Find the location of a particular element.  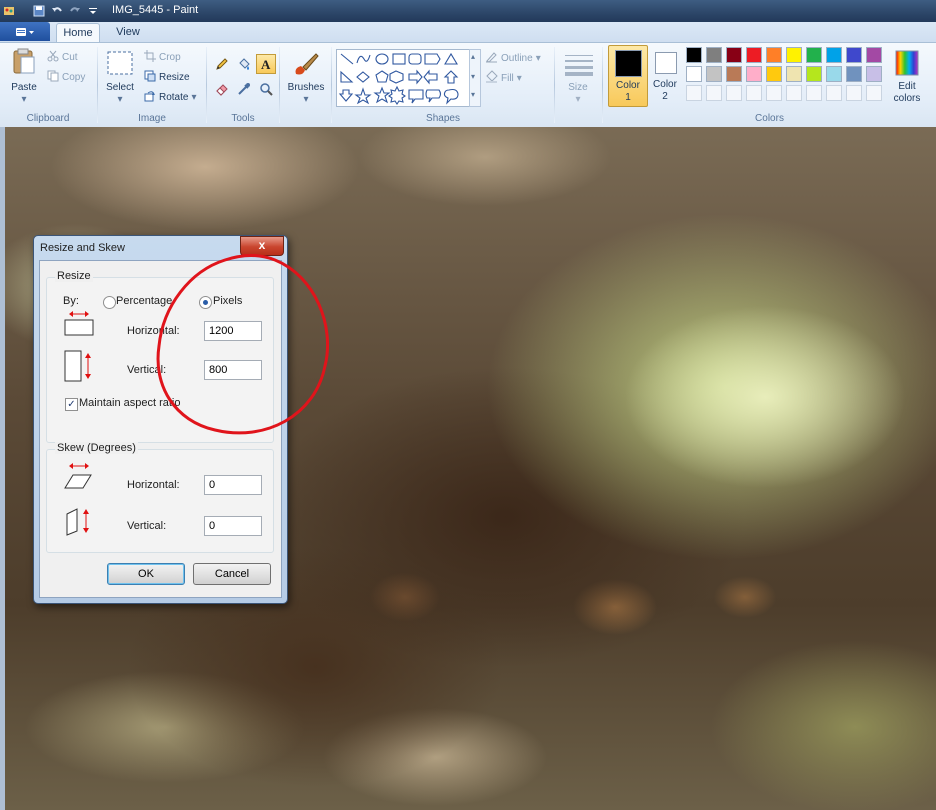

brush-icon is located at coordinates (306, 65).